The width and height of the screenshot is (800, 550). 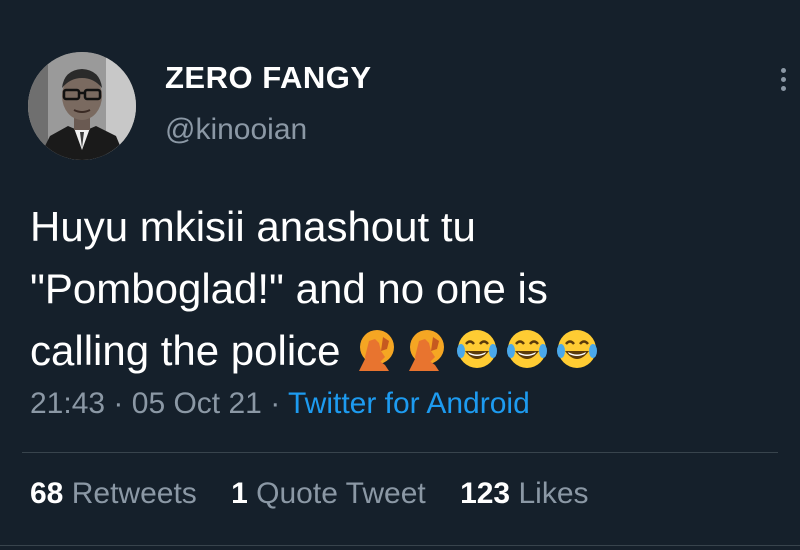 I want to click on tweet-text-fragment: calling the police, so click(x=185, y=350).